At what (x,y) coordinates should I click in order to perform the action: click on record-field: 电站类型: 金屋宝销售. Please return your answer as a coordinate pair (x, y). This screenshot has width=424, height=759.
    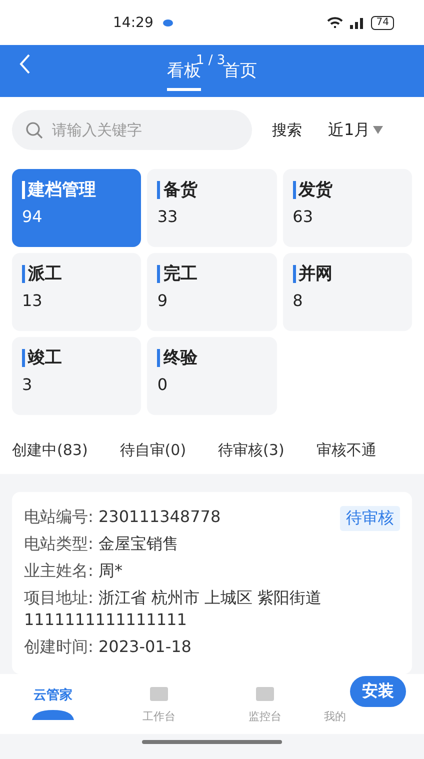
    Looking at the image, I should click on (212, 544).